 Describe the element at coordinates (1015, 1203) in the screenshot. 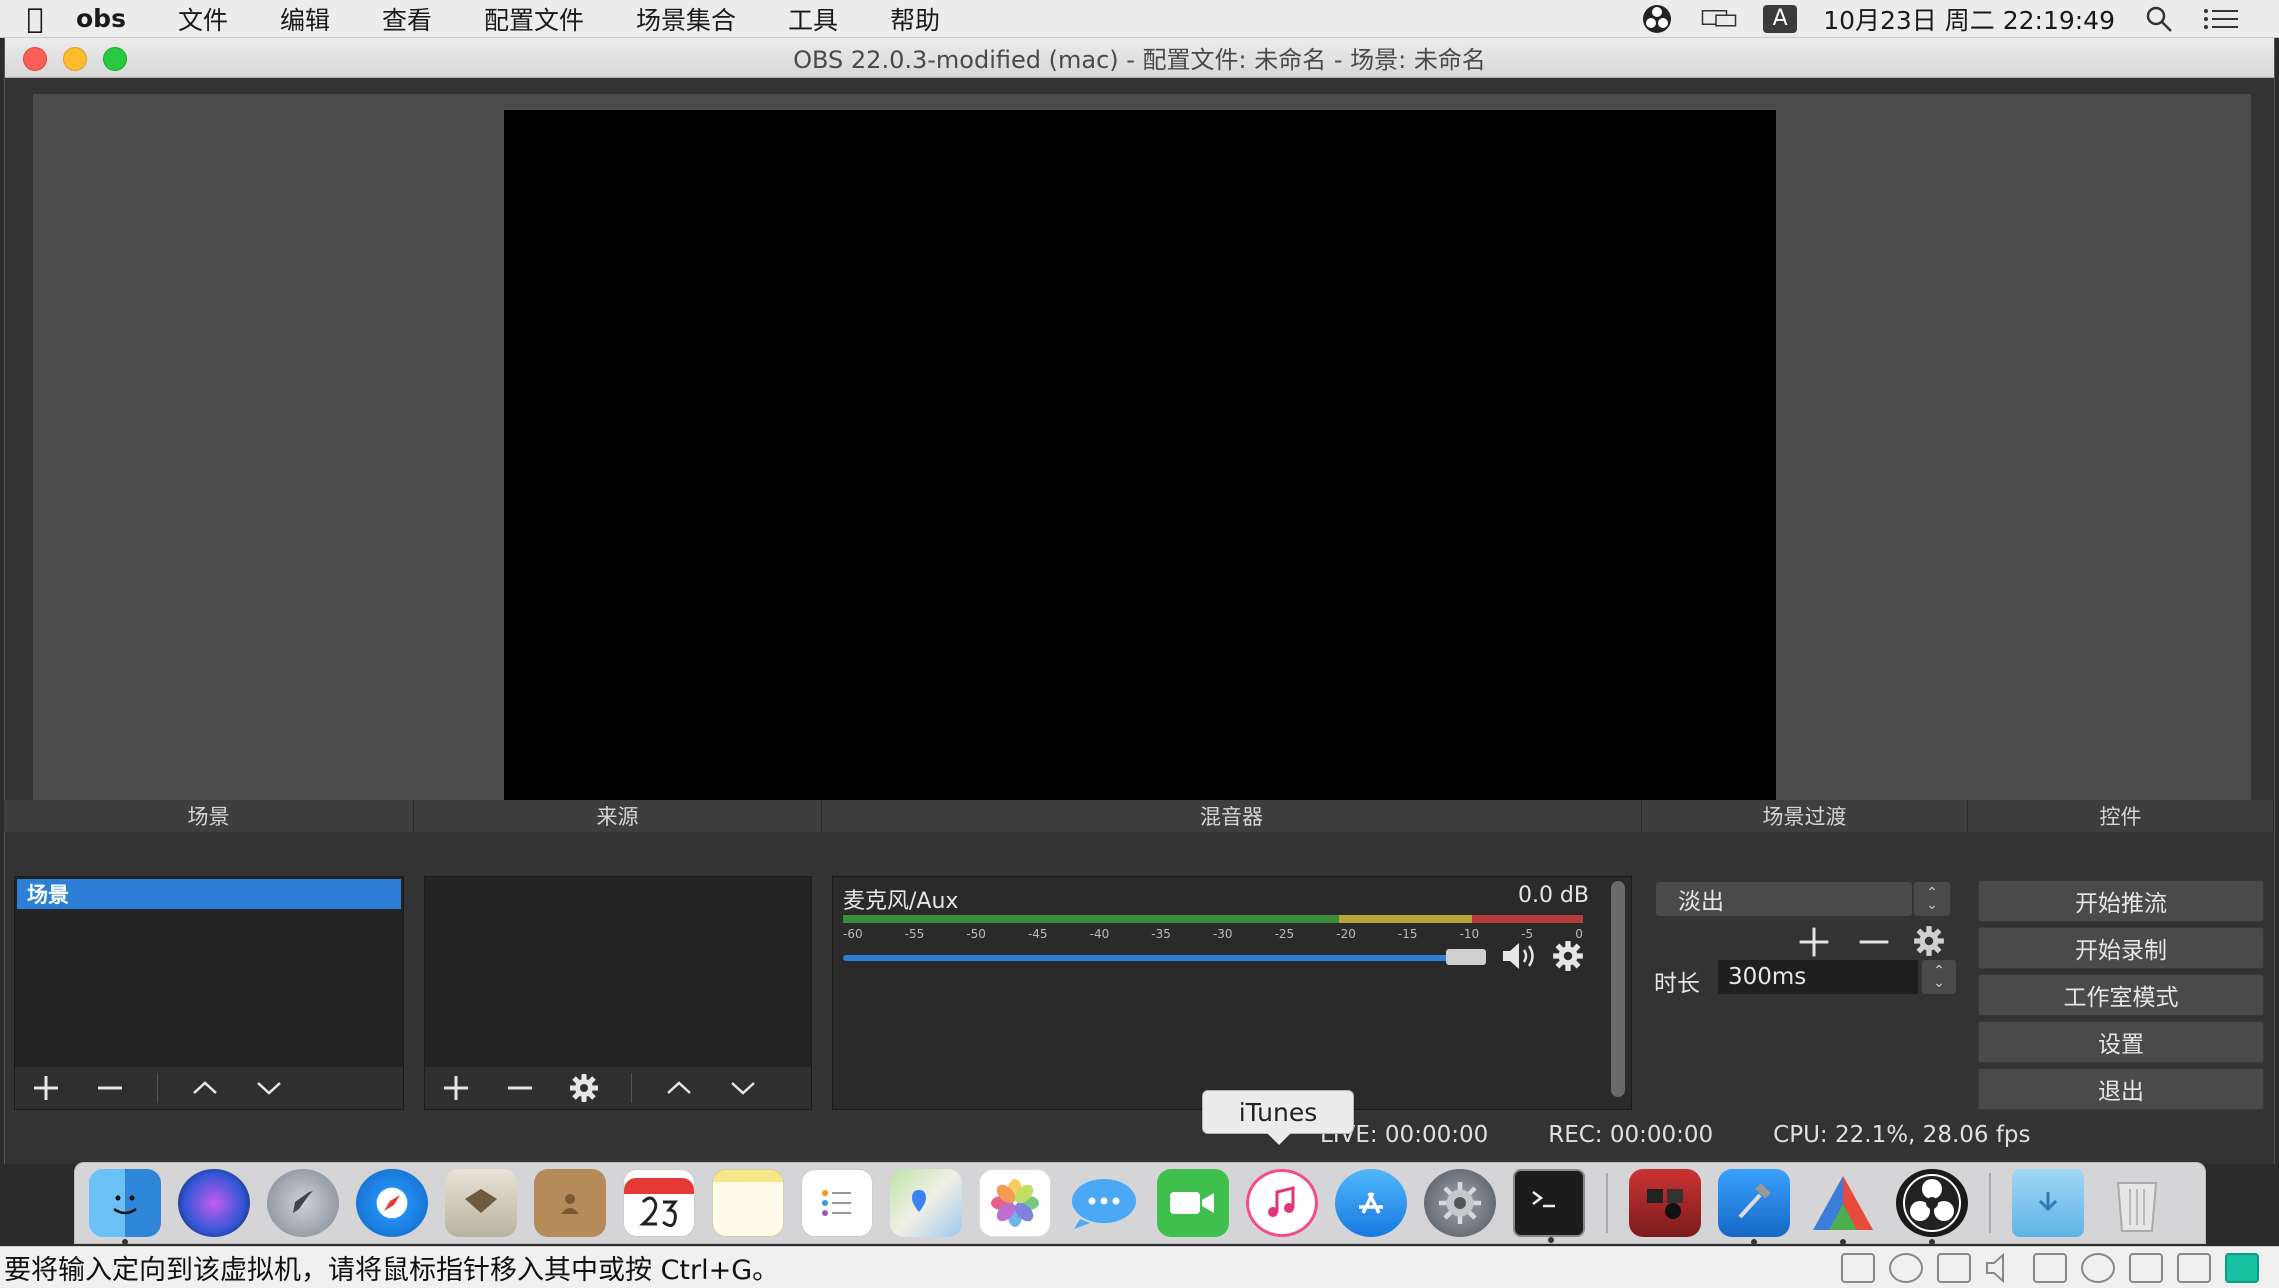

I see `photos-icon` at that location.